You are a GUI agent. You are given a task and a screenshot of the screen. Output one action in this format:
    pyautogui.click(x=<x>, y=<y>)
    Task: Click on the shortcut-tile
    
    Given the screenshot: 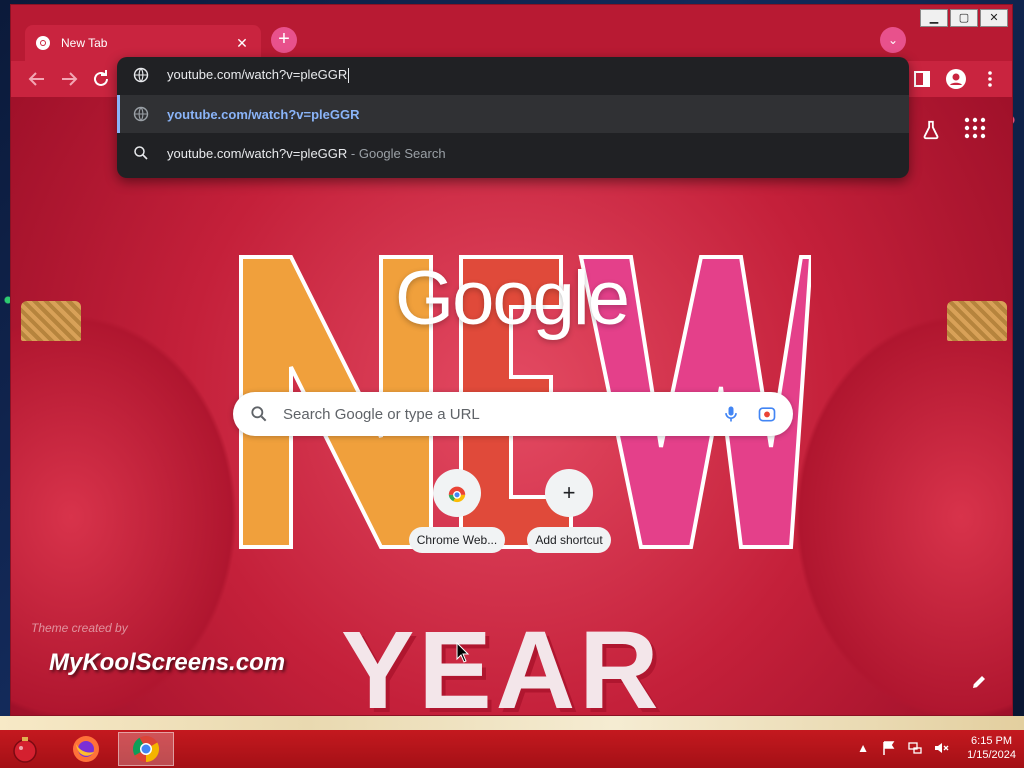 What is the action you would take?
    pyautogui.click(x=457, y=493)
    